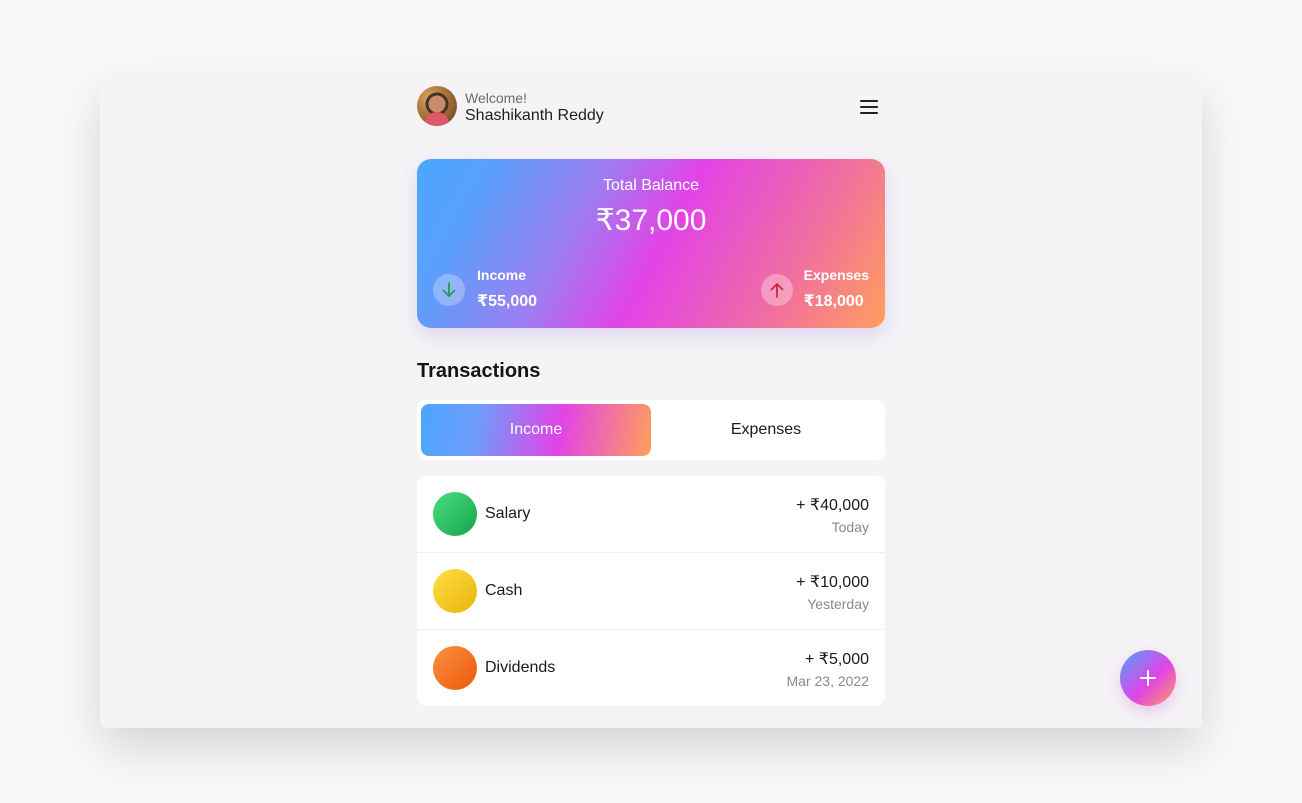 The width and height of the screenshot is (1302, 803). What do you see at coordinates (534, 115) in the screenshot?
I see `user-name: Shashikanth Reddy` at bounding box center [534, 115].